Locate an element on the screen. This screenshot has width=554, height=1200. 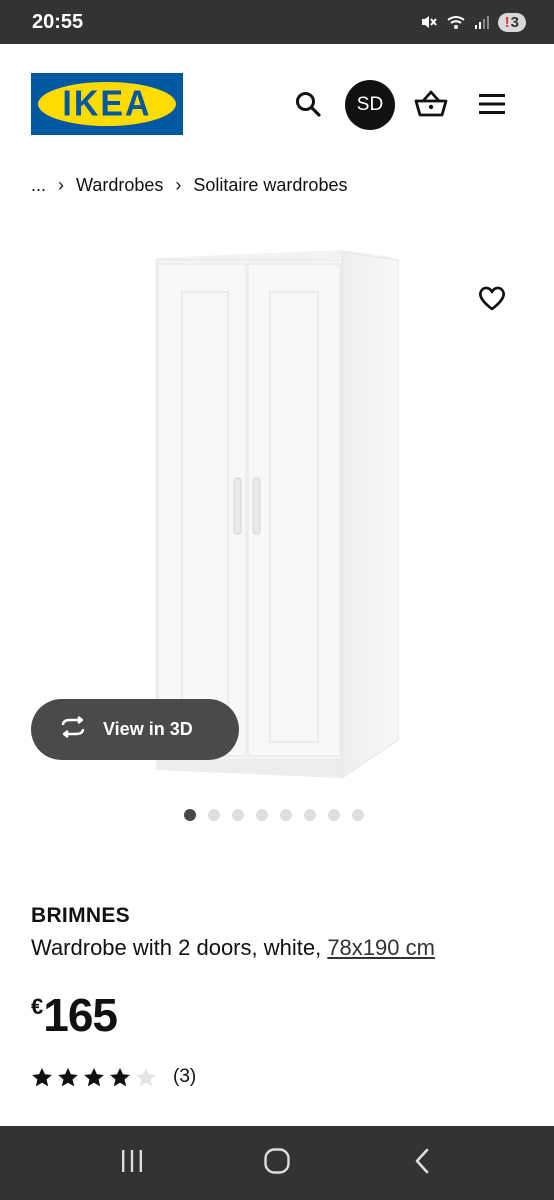
rotate-3d-icon is located at coordinates (73, 729).